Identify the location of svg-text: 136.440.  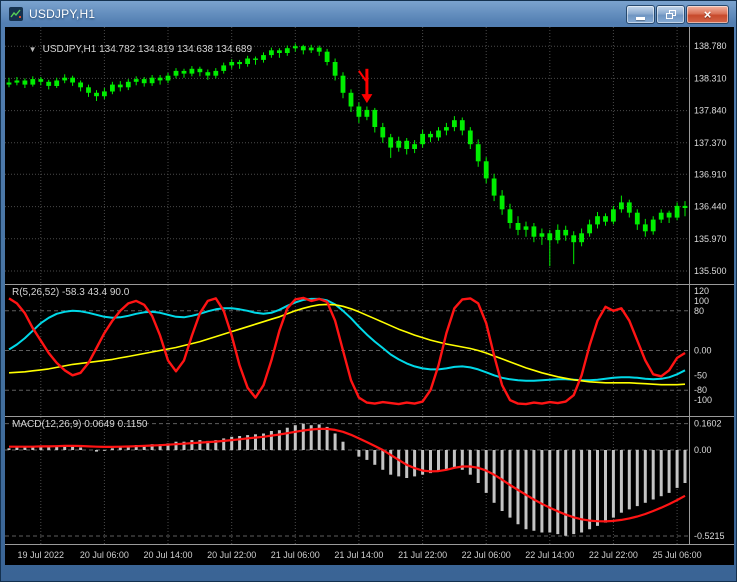
(710, 207).